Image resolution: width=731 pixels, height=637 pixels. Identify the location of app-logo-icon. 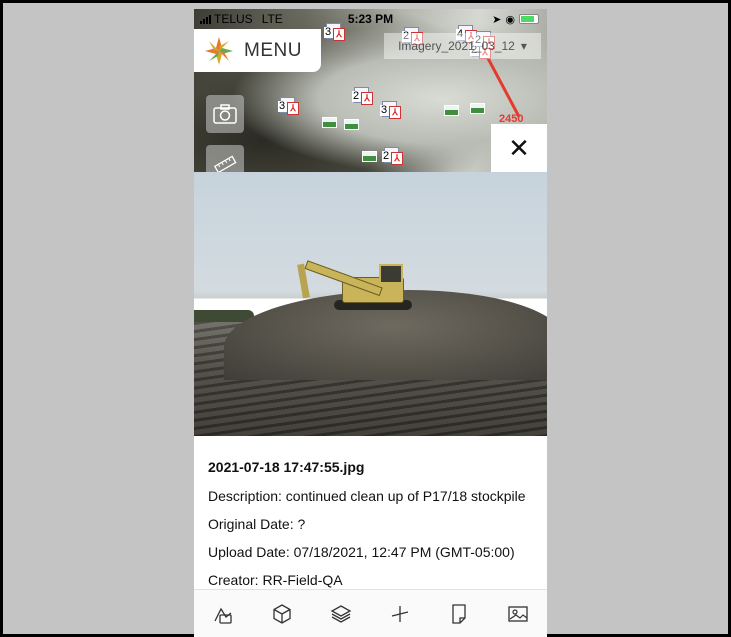
(219, 51).